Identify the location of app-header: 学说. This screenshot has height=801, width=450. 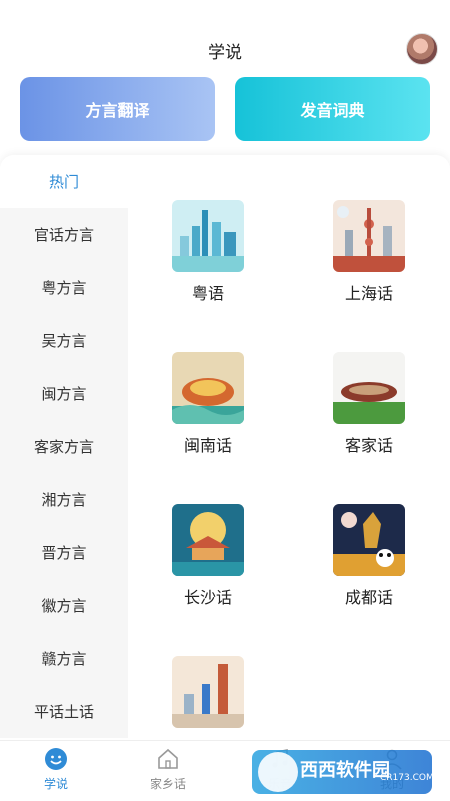
(225, 35).